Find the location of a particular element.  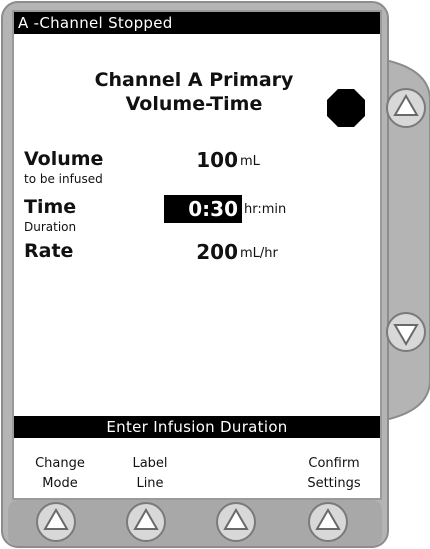

status-bar: A -Channel Stopped is located at coordinates (197, 23).